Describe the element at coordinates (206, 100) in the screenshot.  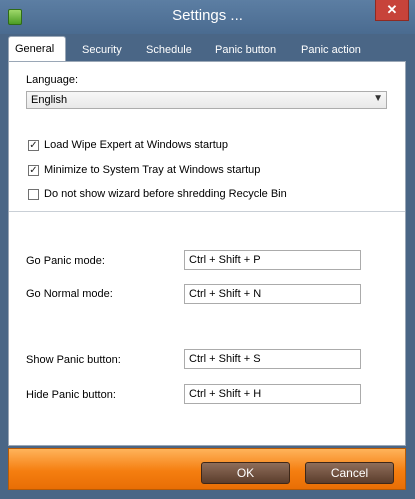
I see `language-select: English ▼` at that location.